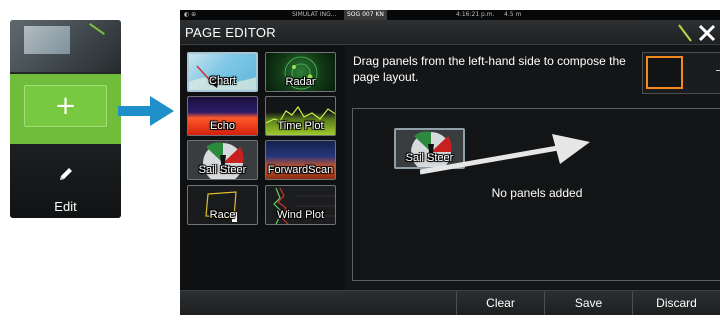 Image resolution: width=720 pixels, height=315 pixels. What do you see at coordinates (685, 33) in the screenshot?
I see `green-slash-icon` at bounding box center [685, 33].